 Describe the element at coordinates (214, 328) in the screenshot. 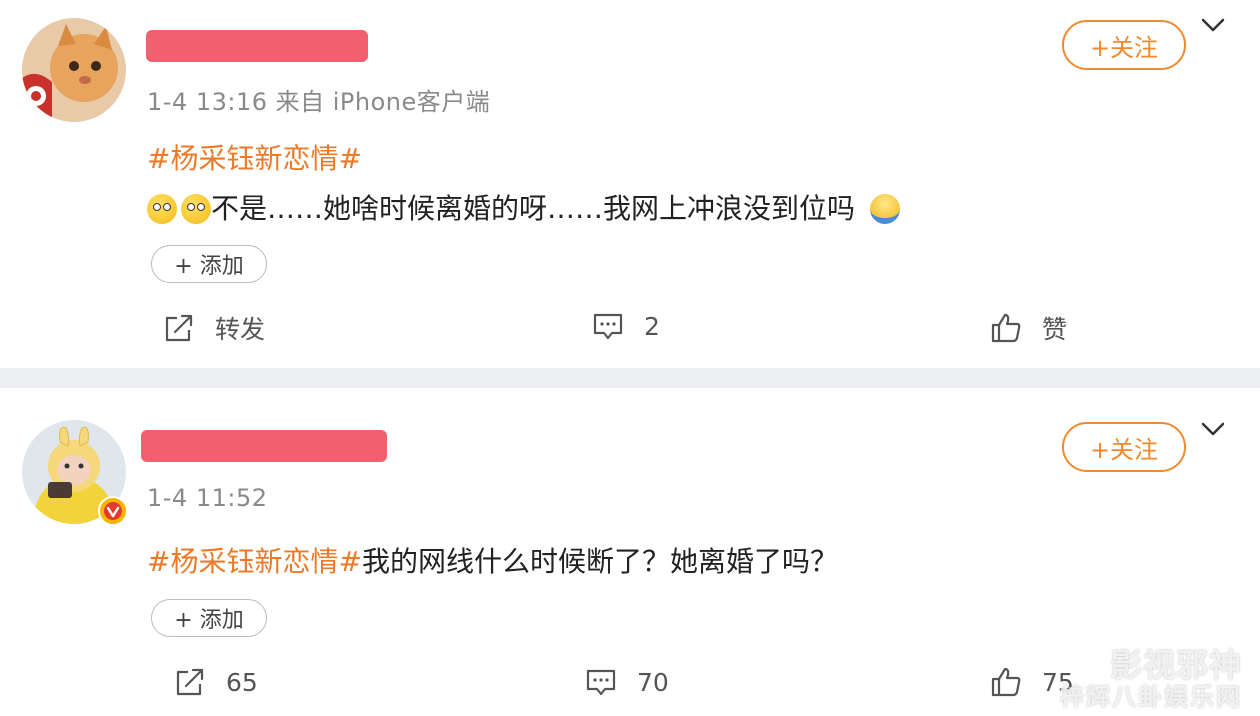

I see `repost-action: 转发` at that location.